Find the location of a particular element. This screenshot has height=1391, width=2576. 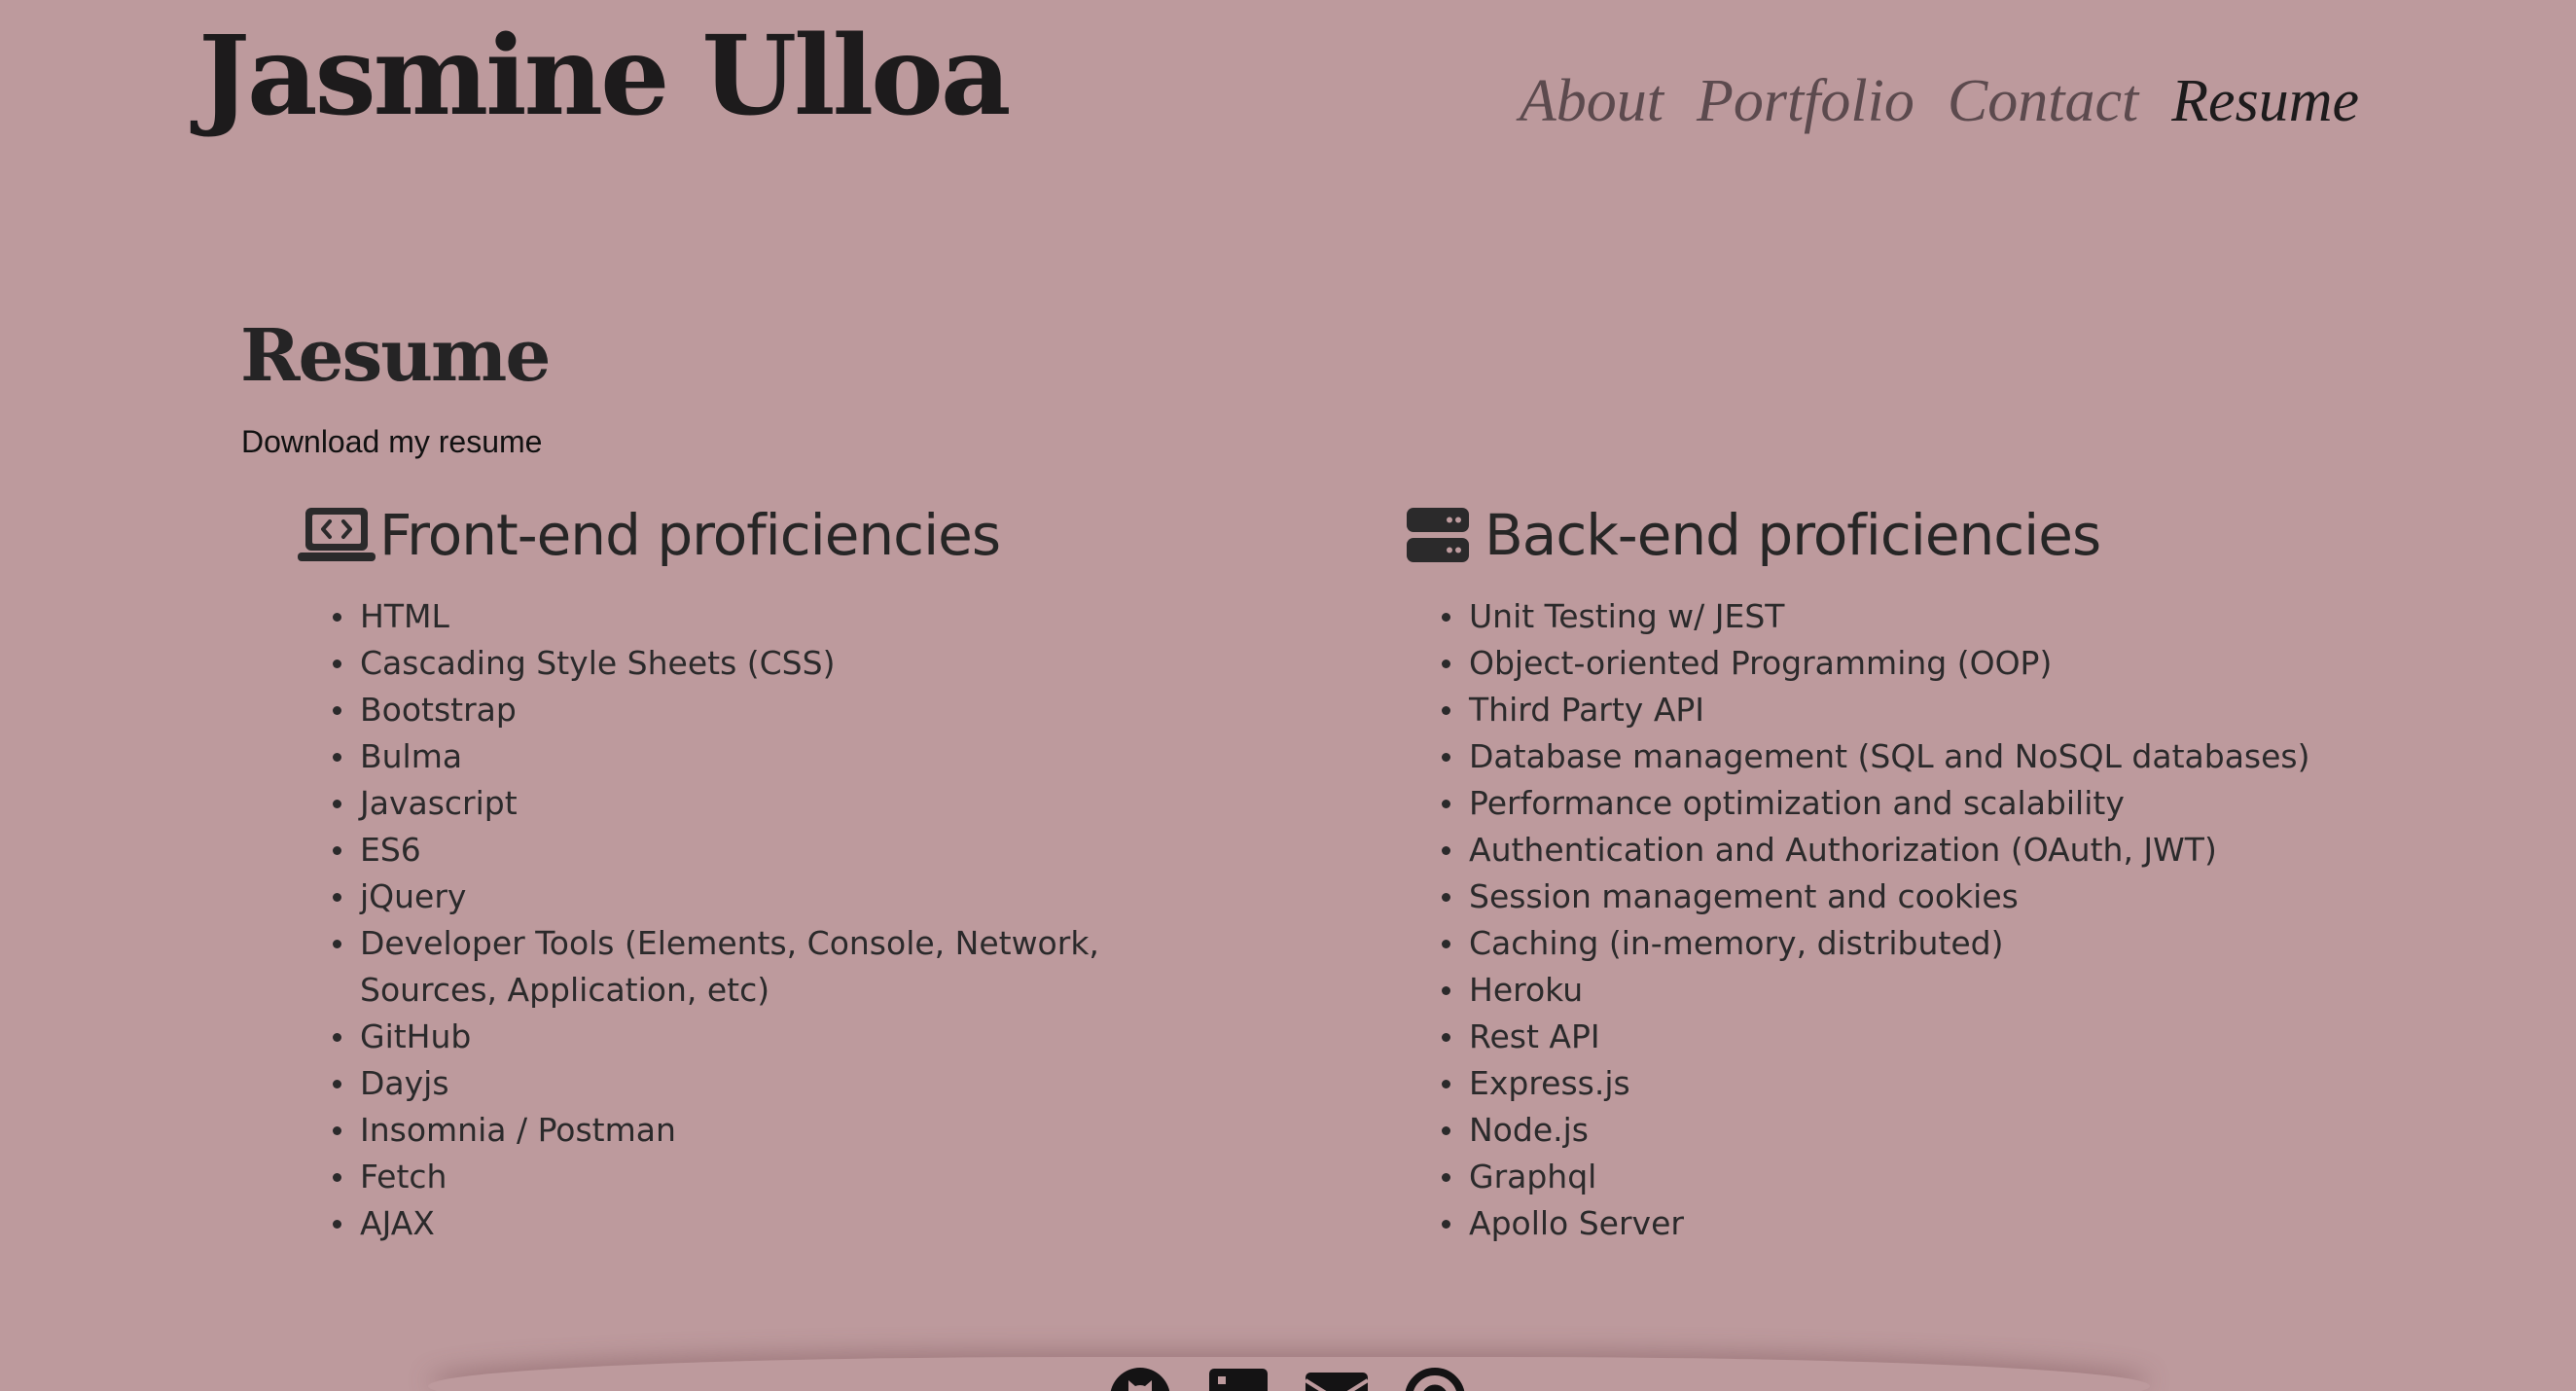

list-item: Bootstrap is located at coordinates (774, 710).